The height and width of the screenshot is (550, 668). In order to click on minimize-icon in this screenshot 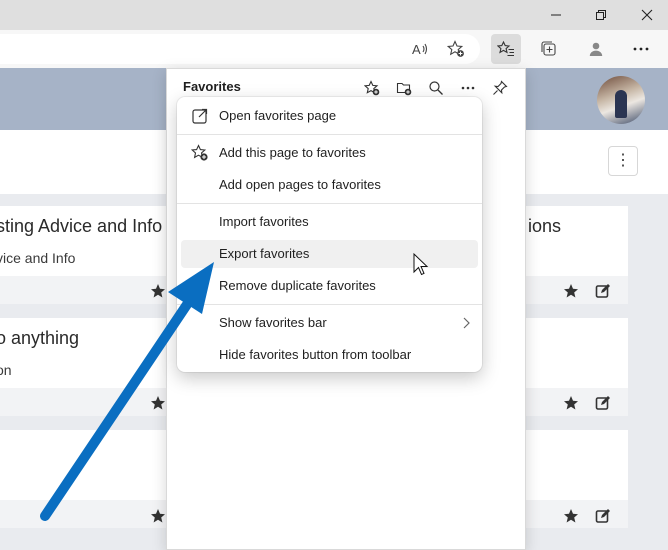, I will do `click(556, 15)`.